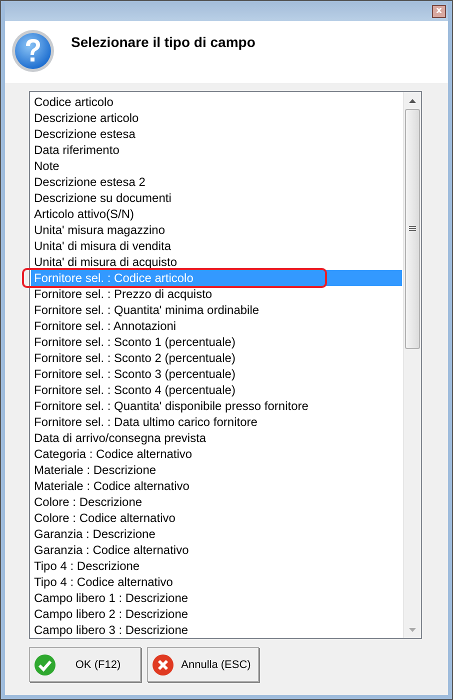  Describe the element at coordinates (216, 326) in the screenshot. I see `list-item: Fornitore sel. : Annotazioni` at that location.